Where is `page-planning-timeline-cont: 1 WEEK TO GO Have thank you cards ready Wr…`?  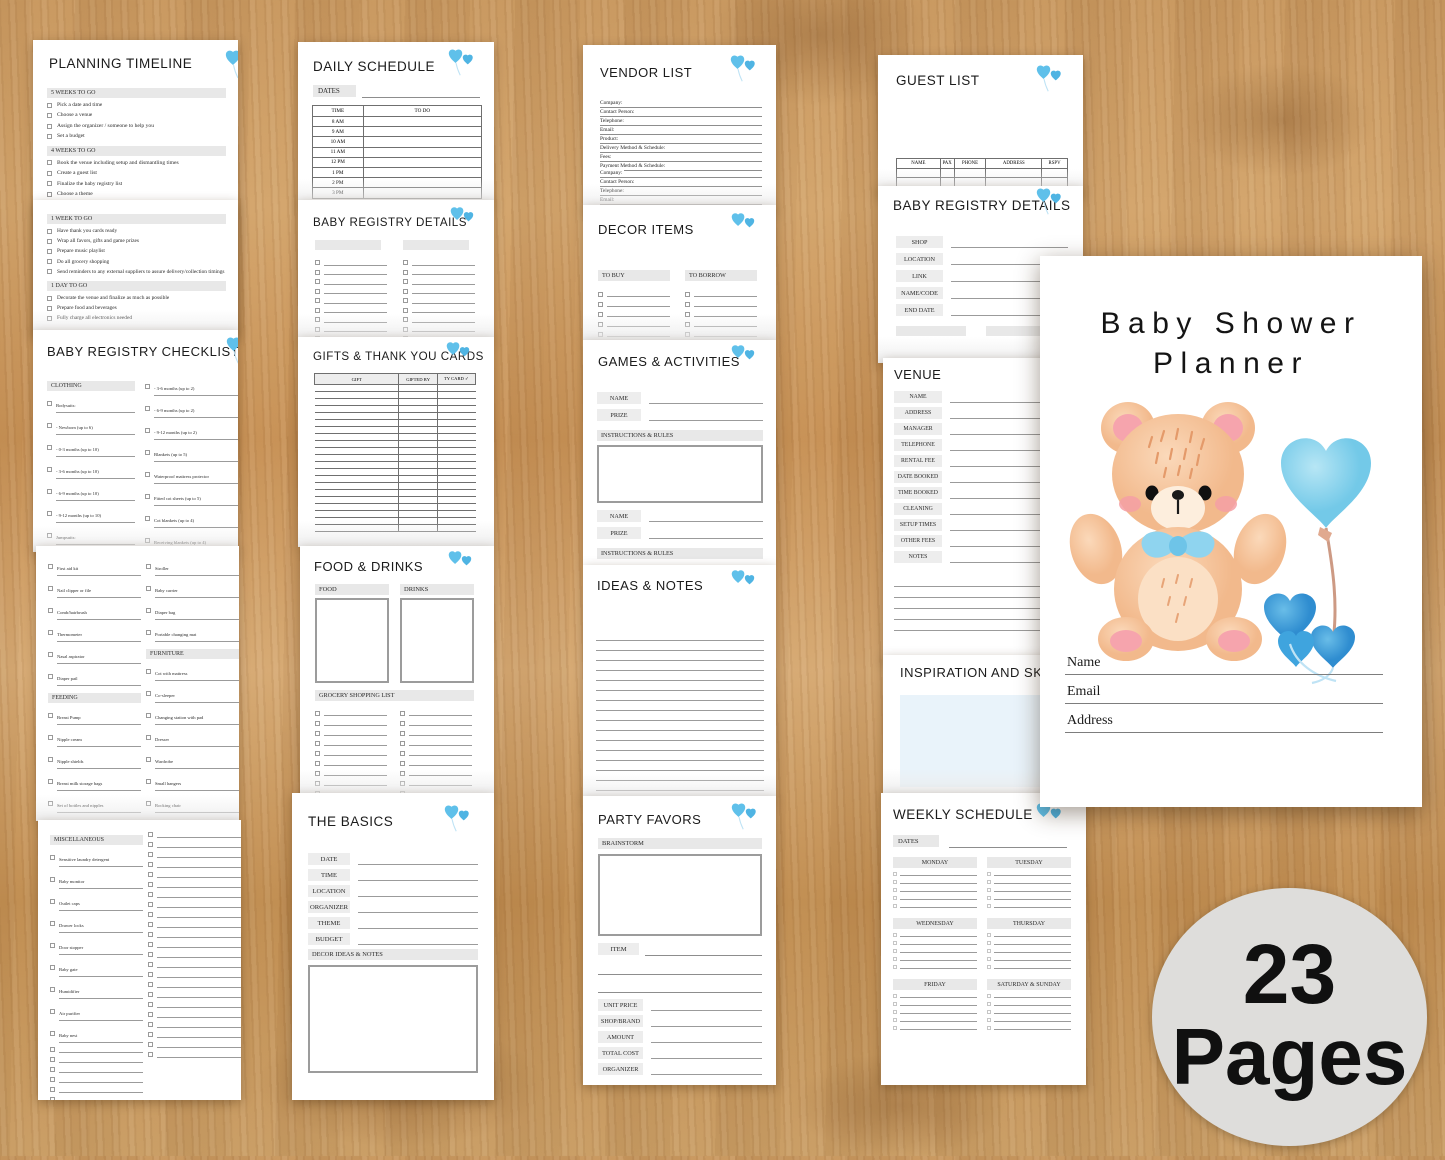 page-planning-timeline-cont: 1 WEEK TO GO Have thank you cards ready Wr… is located at coordinates (135, 268).